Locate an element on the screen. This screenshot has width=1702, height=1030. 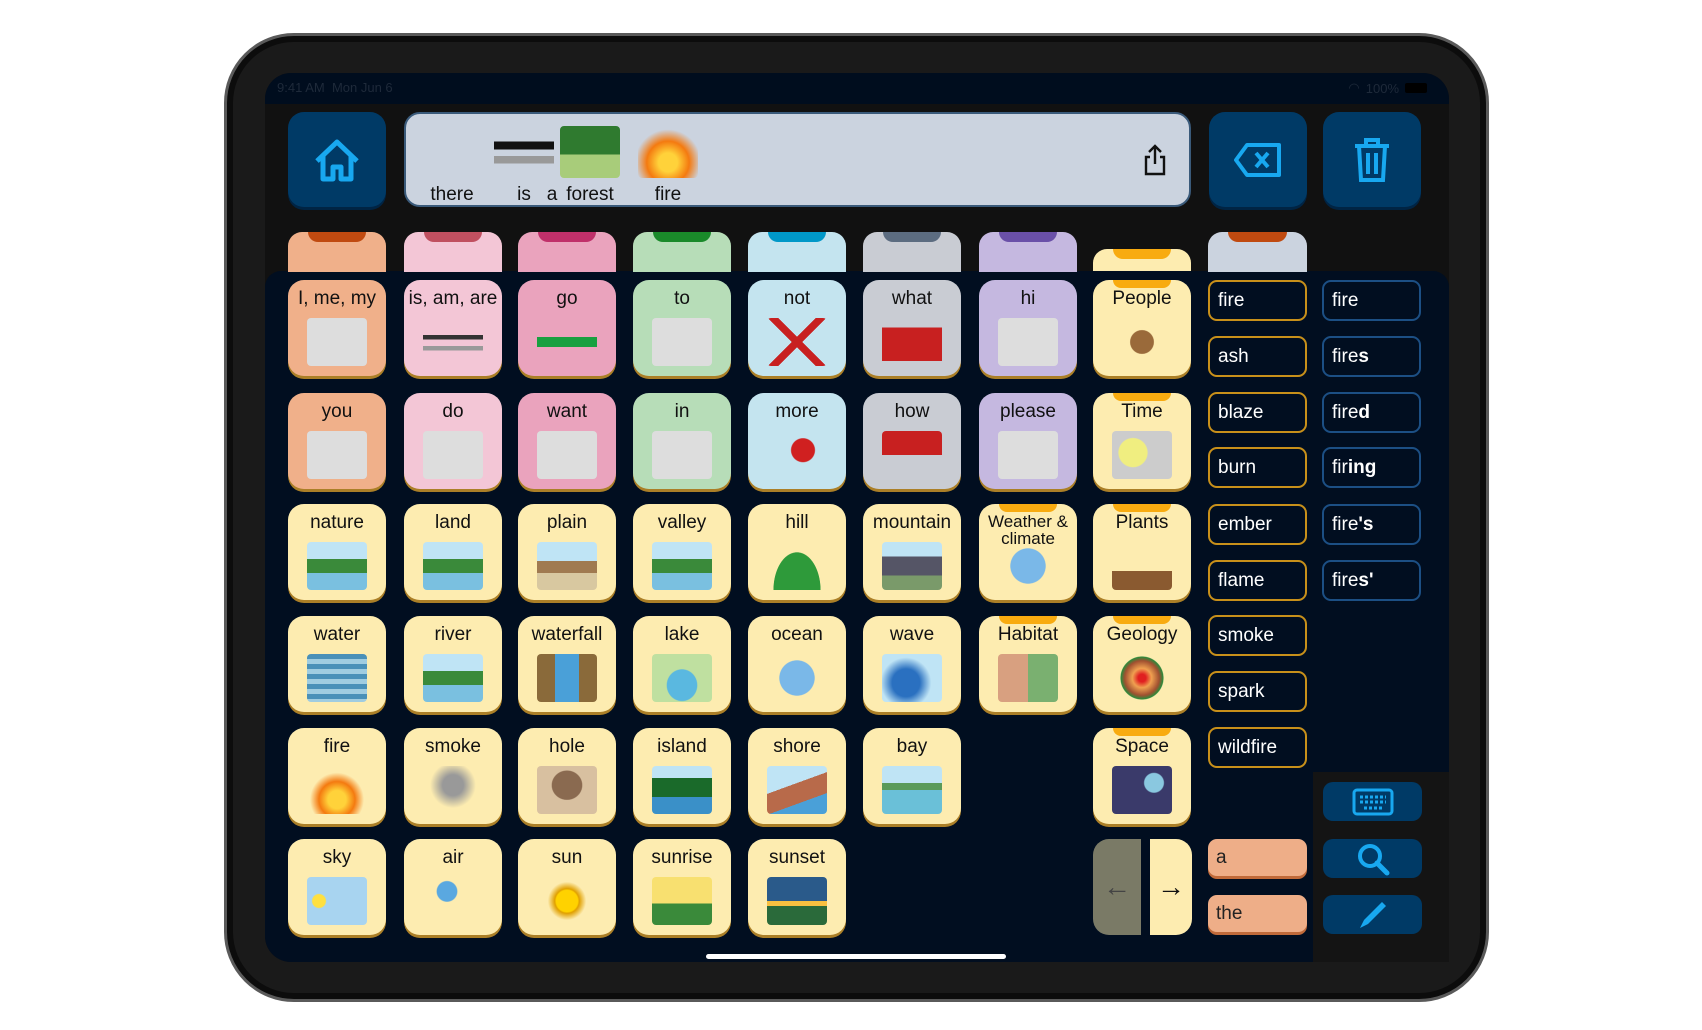
word-tile-nature: nature is located at coordinates (337, 552).